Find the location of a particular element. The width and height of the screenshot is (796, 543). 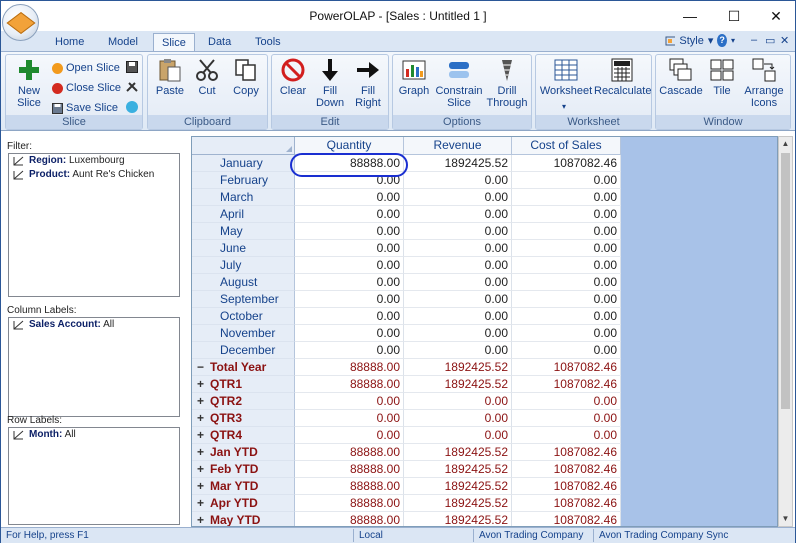

row-header: December is located at coordinates (243, 350).